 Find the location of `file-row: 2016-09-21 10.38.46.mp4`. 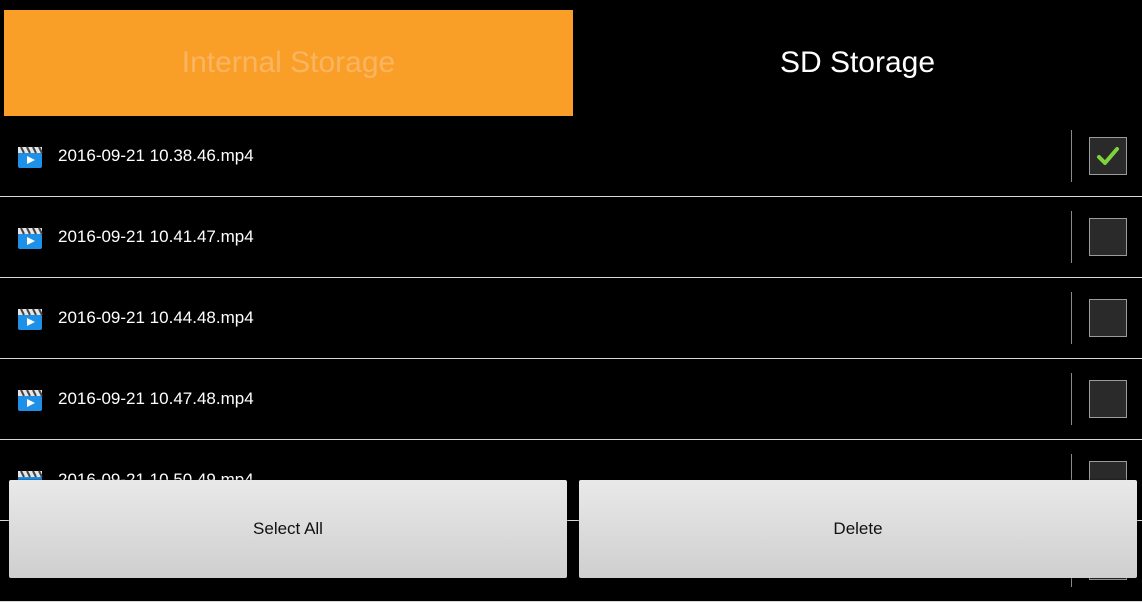

file-row: 2016-09-21 10.38.46.mp4 is located at coordinates (571, 156).